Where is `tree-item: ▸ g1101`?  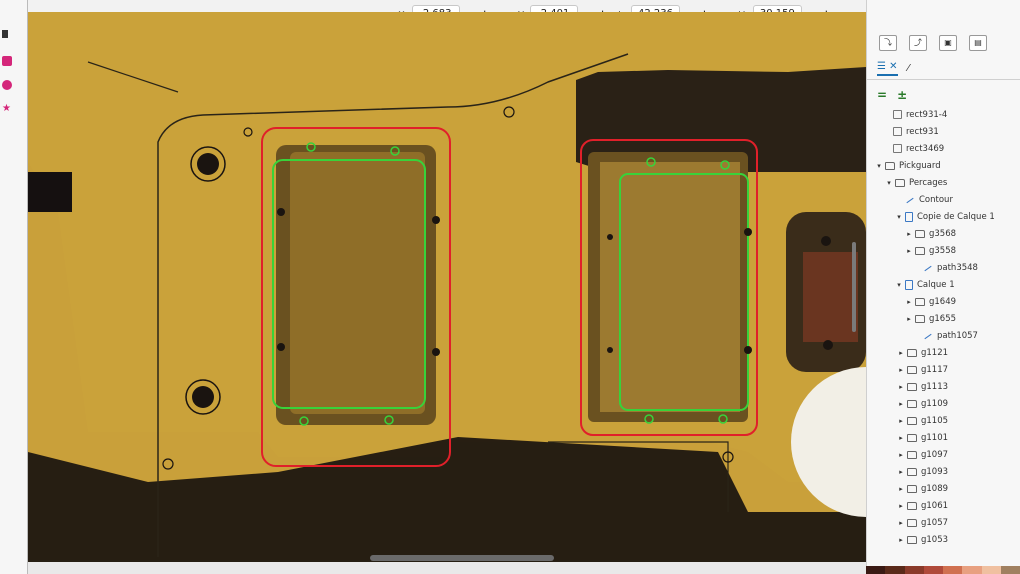
tree-item: ▸ g1101 is located at coordinates (943, 437).